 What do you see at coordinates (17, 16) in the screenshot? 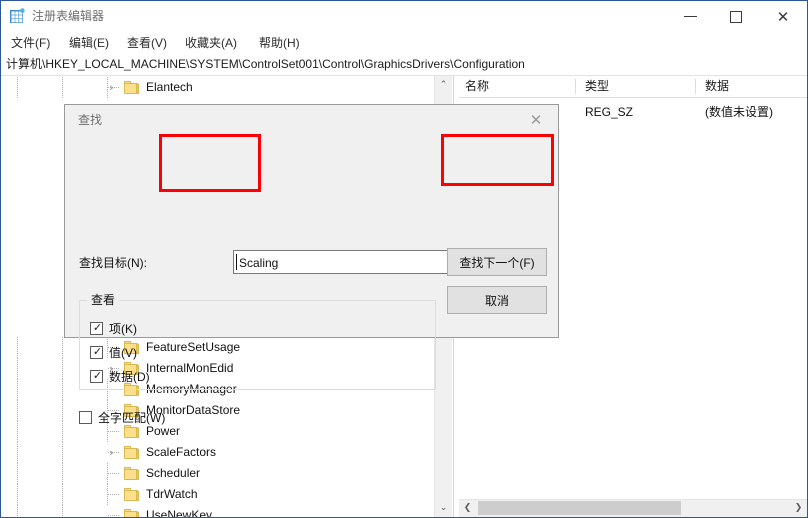
I see `registry-editor-icon` at bounding box center [17, 16].